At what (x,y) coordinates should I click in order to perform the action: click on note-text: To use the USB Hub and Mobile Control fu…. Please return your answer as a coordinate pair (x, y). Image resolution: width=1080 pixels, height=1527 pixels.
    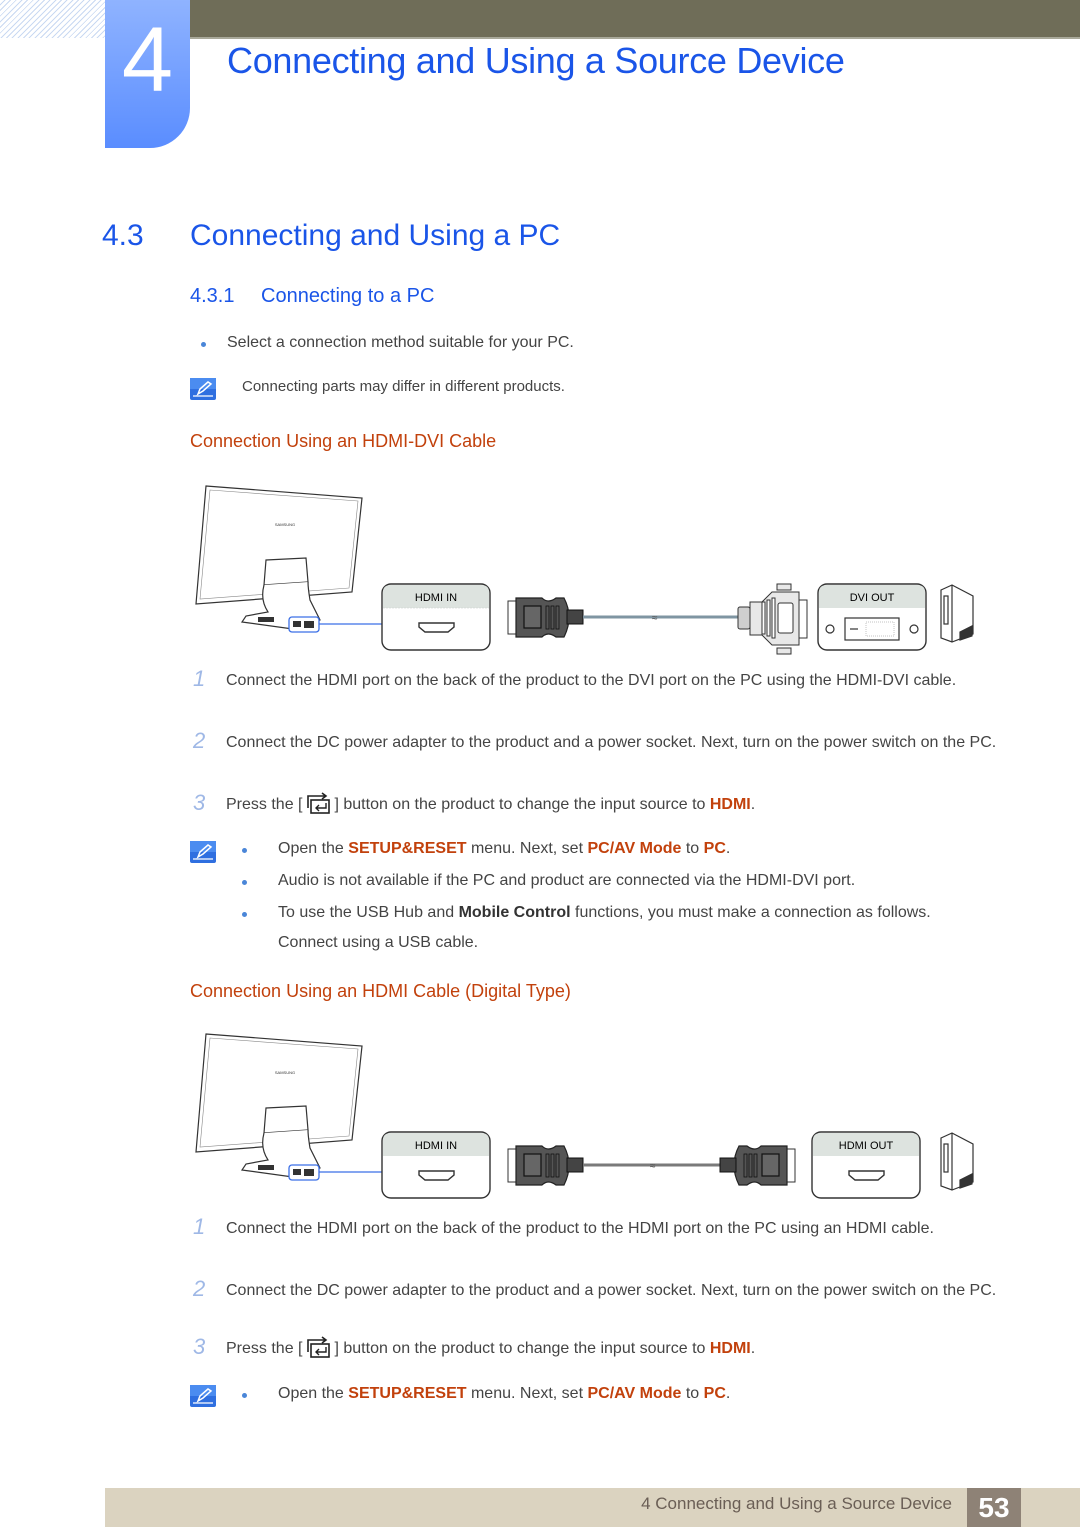
    Looking at the image, I should click on (604, 913).